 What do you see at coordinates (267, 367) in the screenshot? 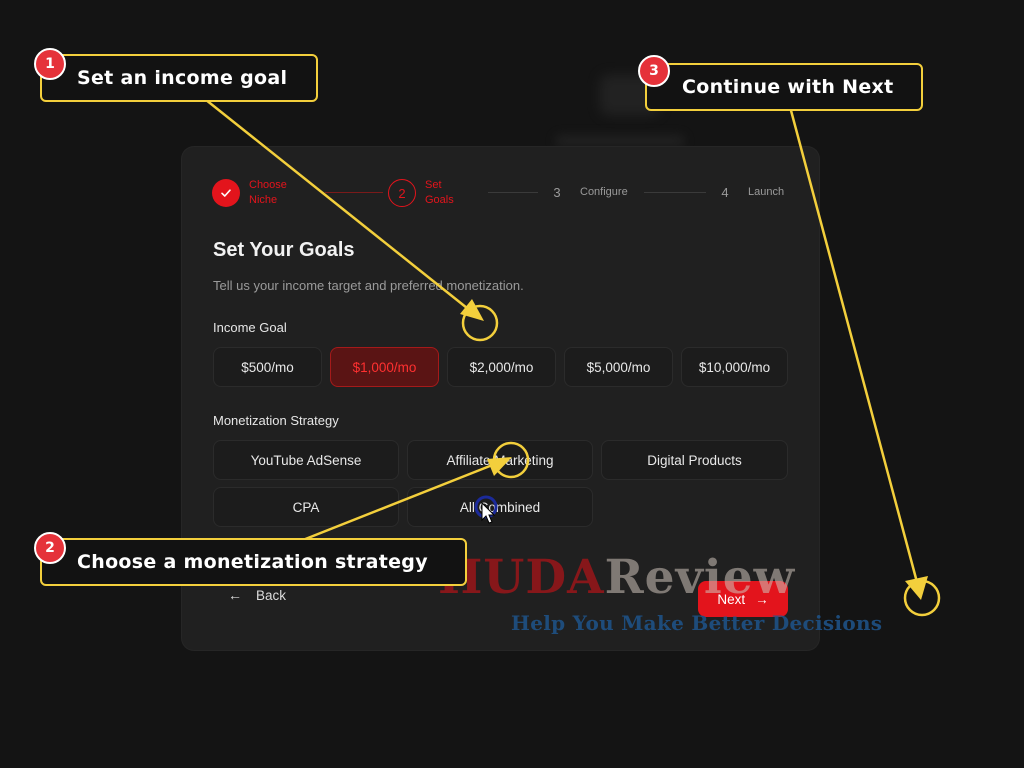
I see `income-option-500: $500/mo` at bounding box center [267, 367].